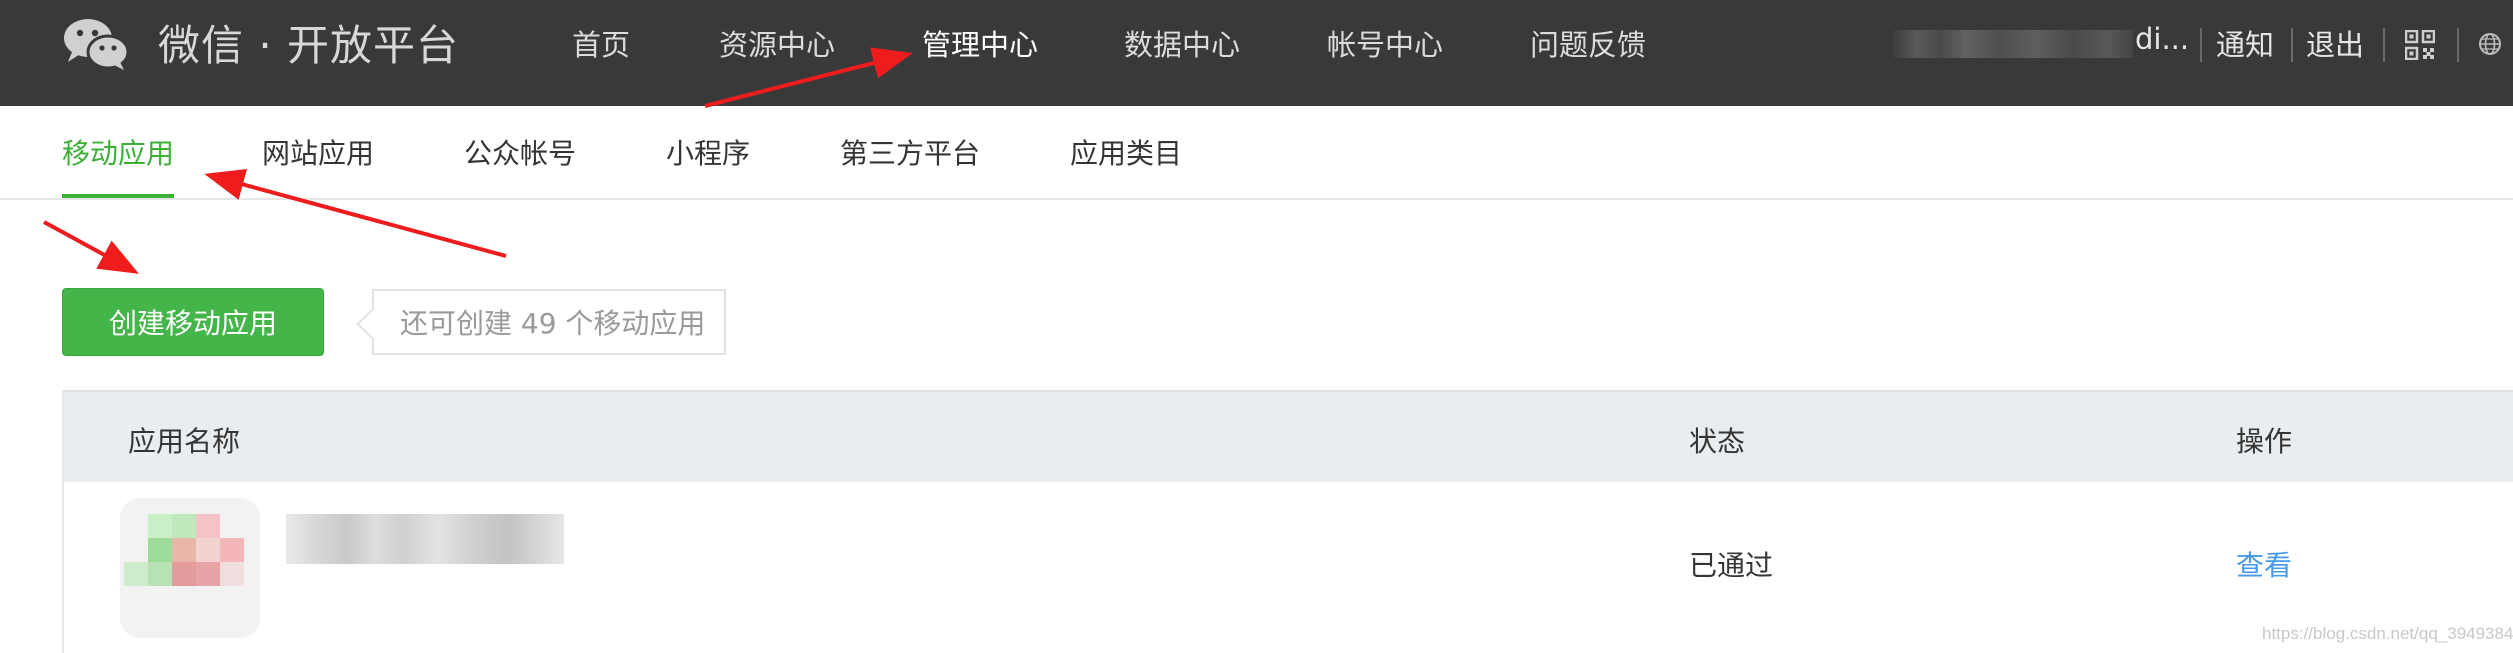 This screenshot has height=653, width=2513. I want to click on quota-text: 还可创建 49 个移动应用, so click(553, 323).